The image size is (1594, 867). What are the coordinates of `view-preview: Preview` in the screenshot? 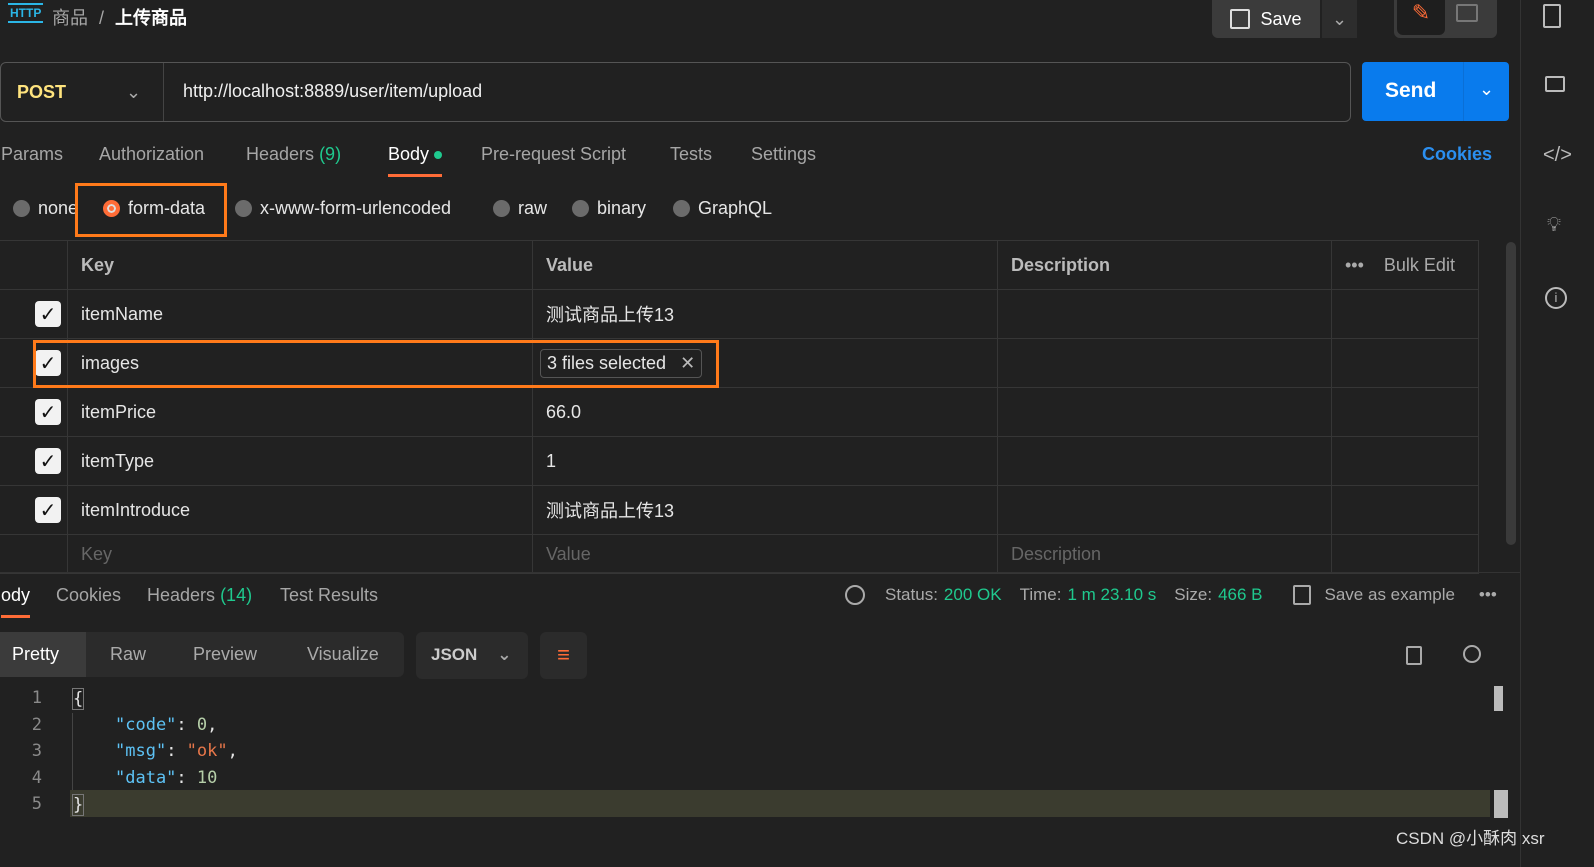 It's located at (225, 654).